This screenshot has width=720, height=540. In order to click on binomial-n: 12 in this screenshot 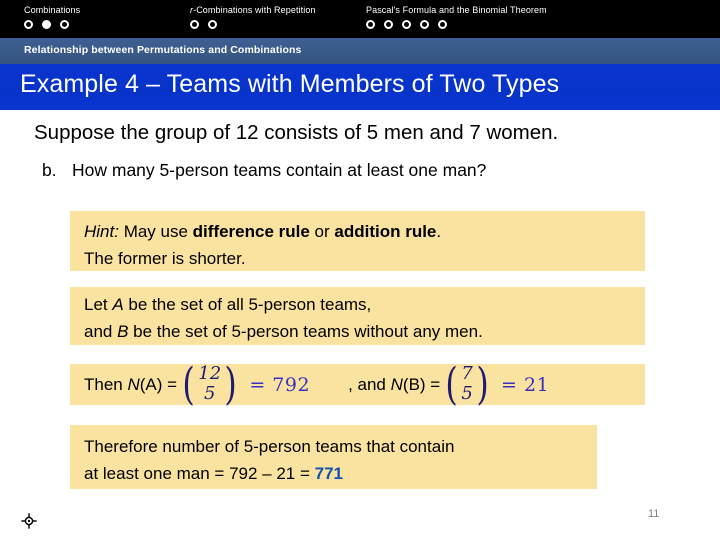, I will do `click(210, 373)`.